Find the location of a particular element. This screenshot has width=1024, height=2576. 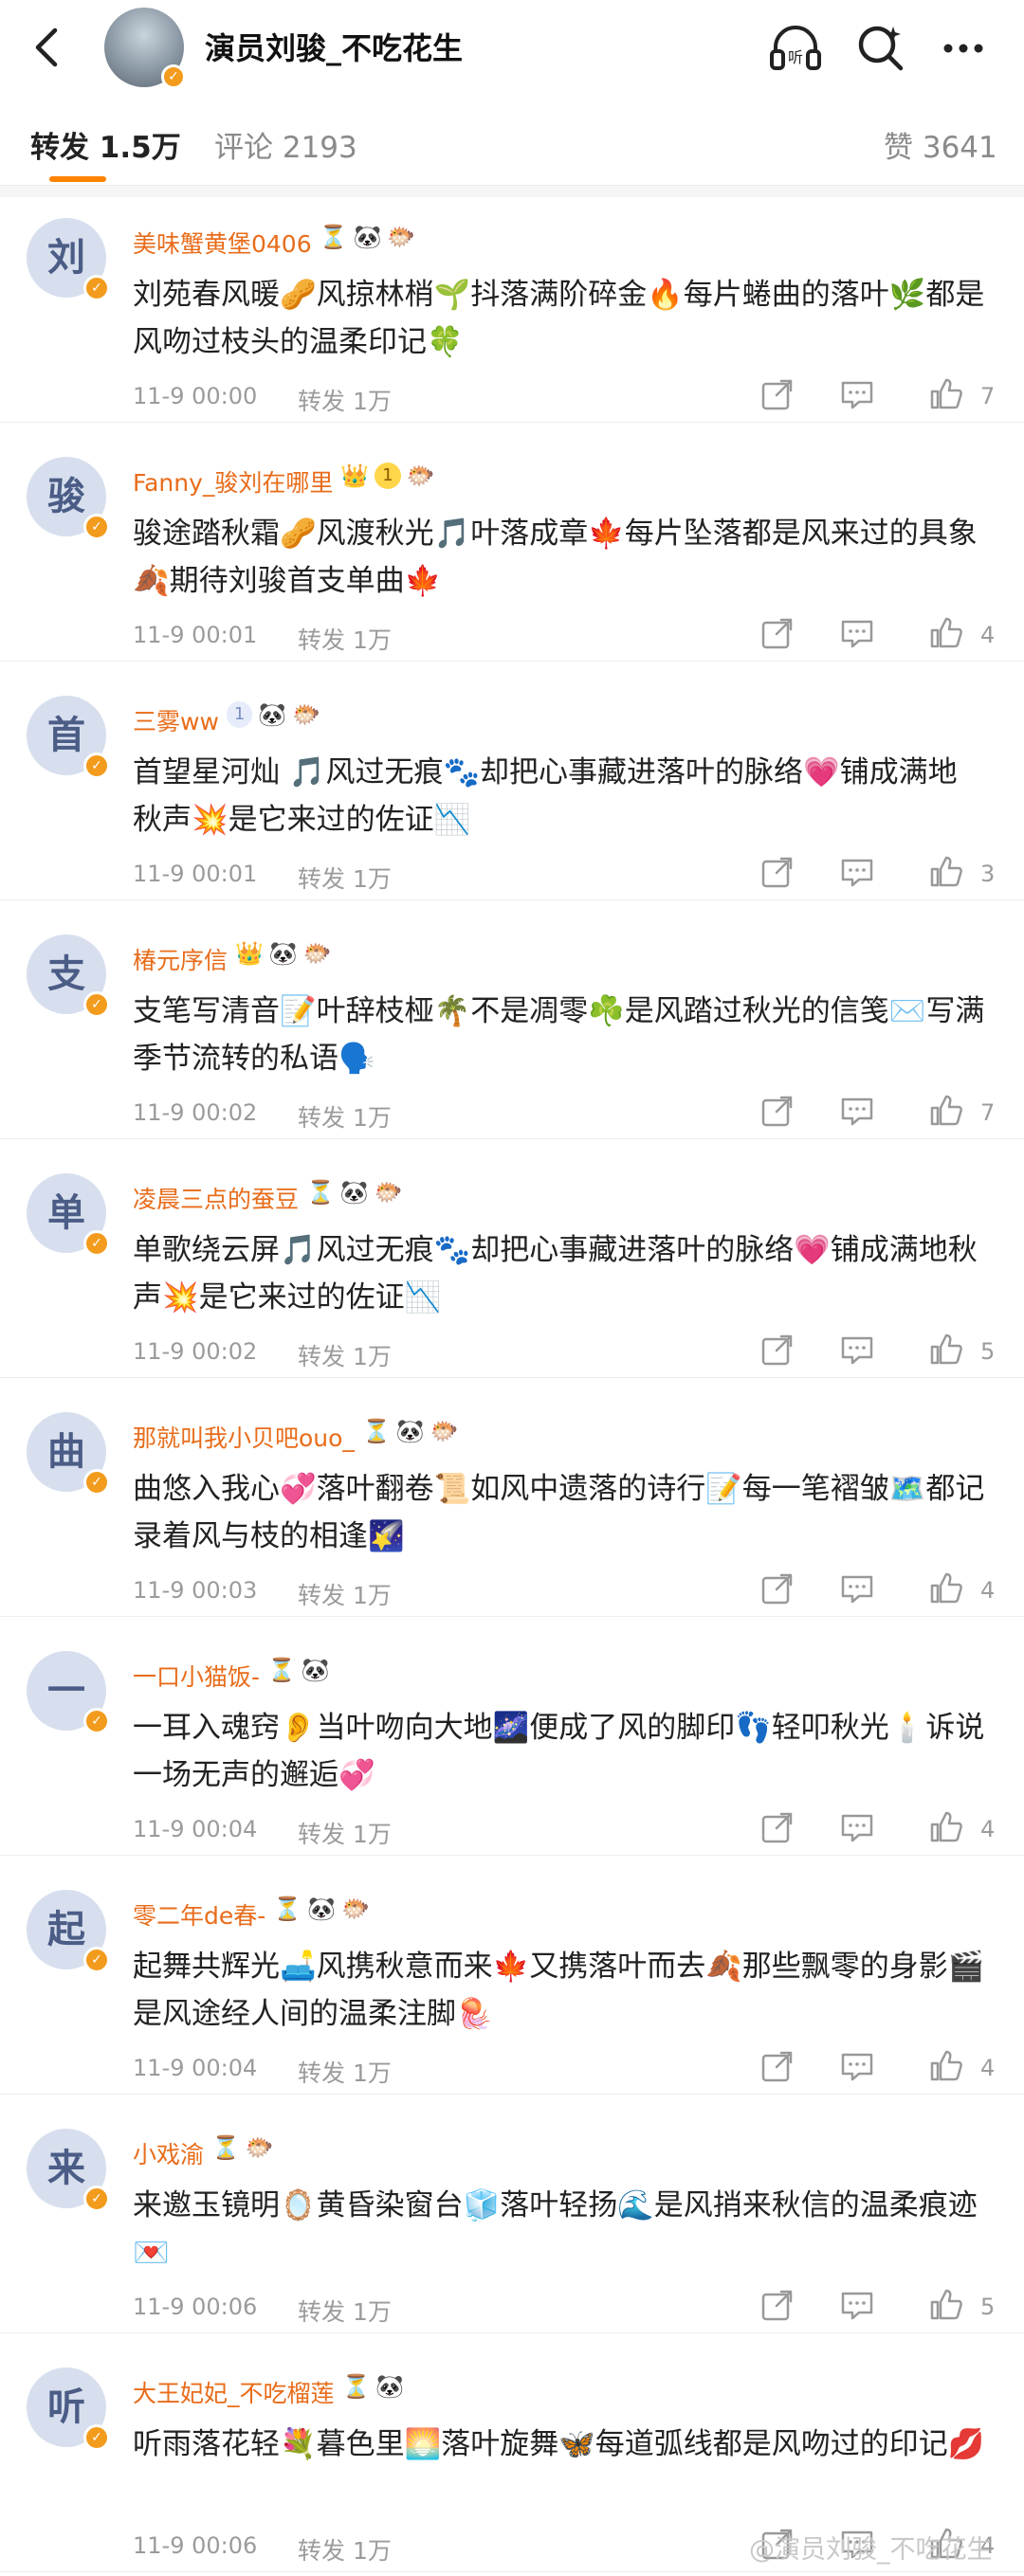

user-badge-icon: 👑 is located at coordinates (355, 476).